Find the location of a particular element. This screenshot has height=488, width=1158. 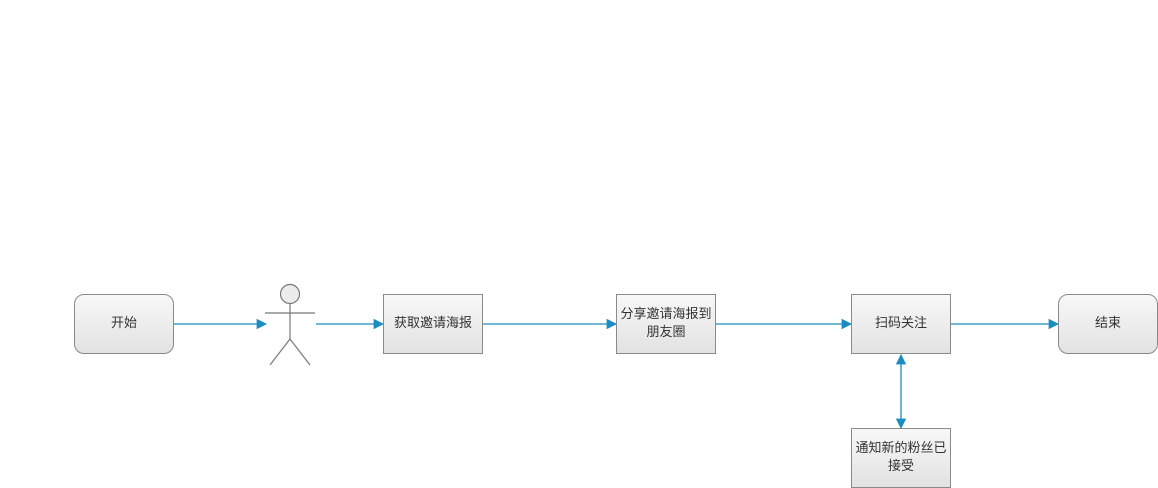

get-poster-node-label: 获取邀请海报 is located at coordinates (432, 323).